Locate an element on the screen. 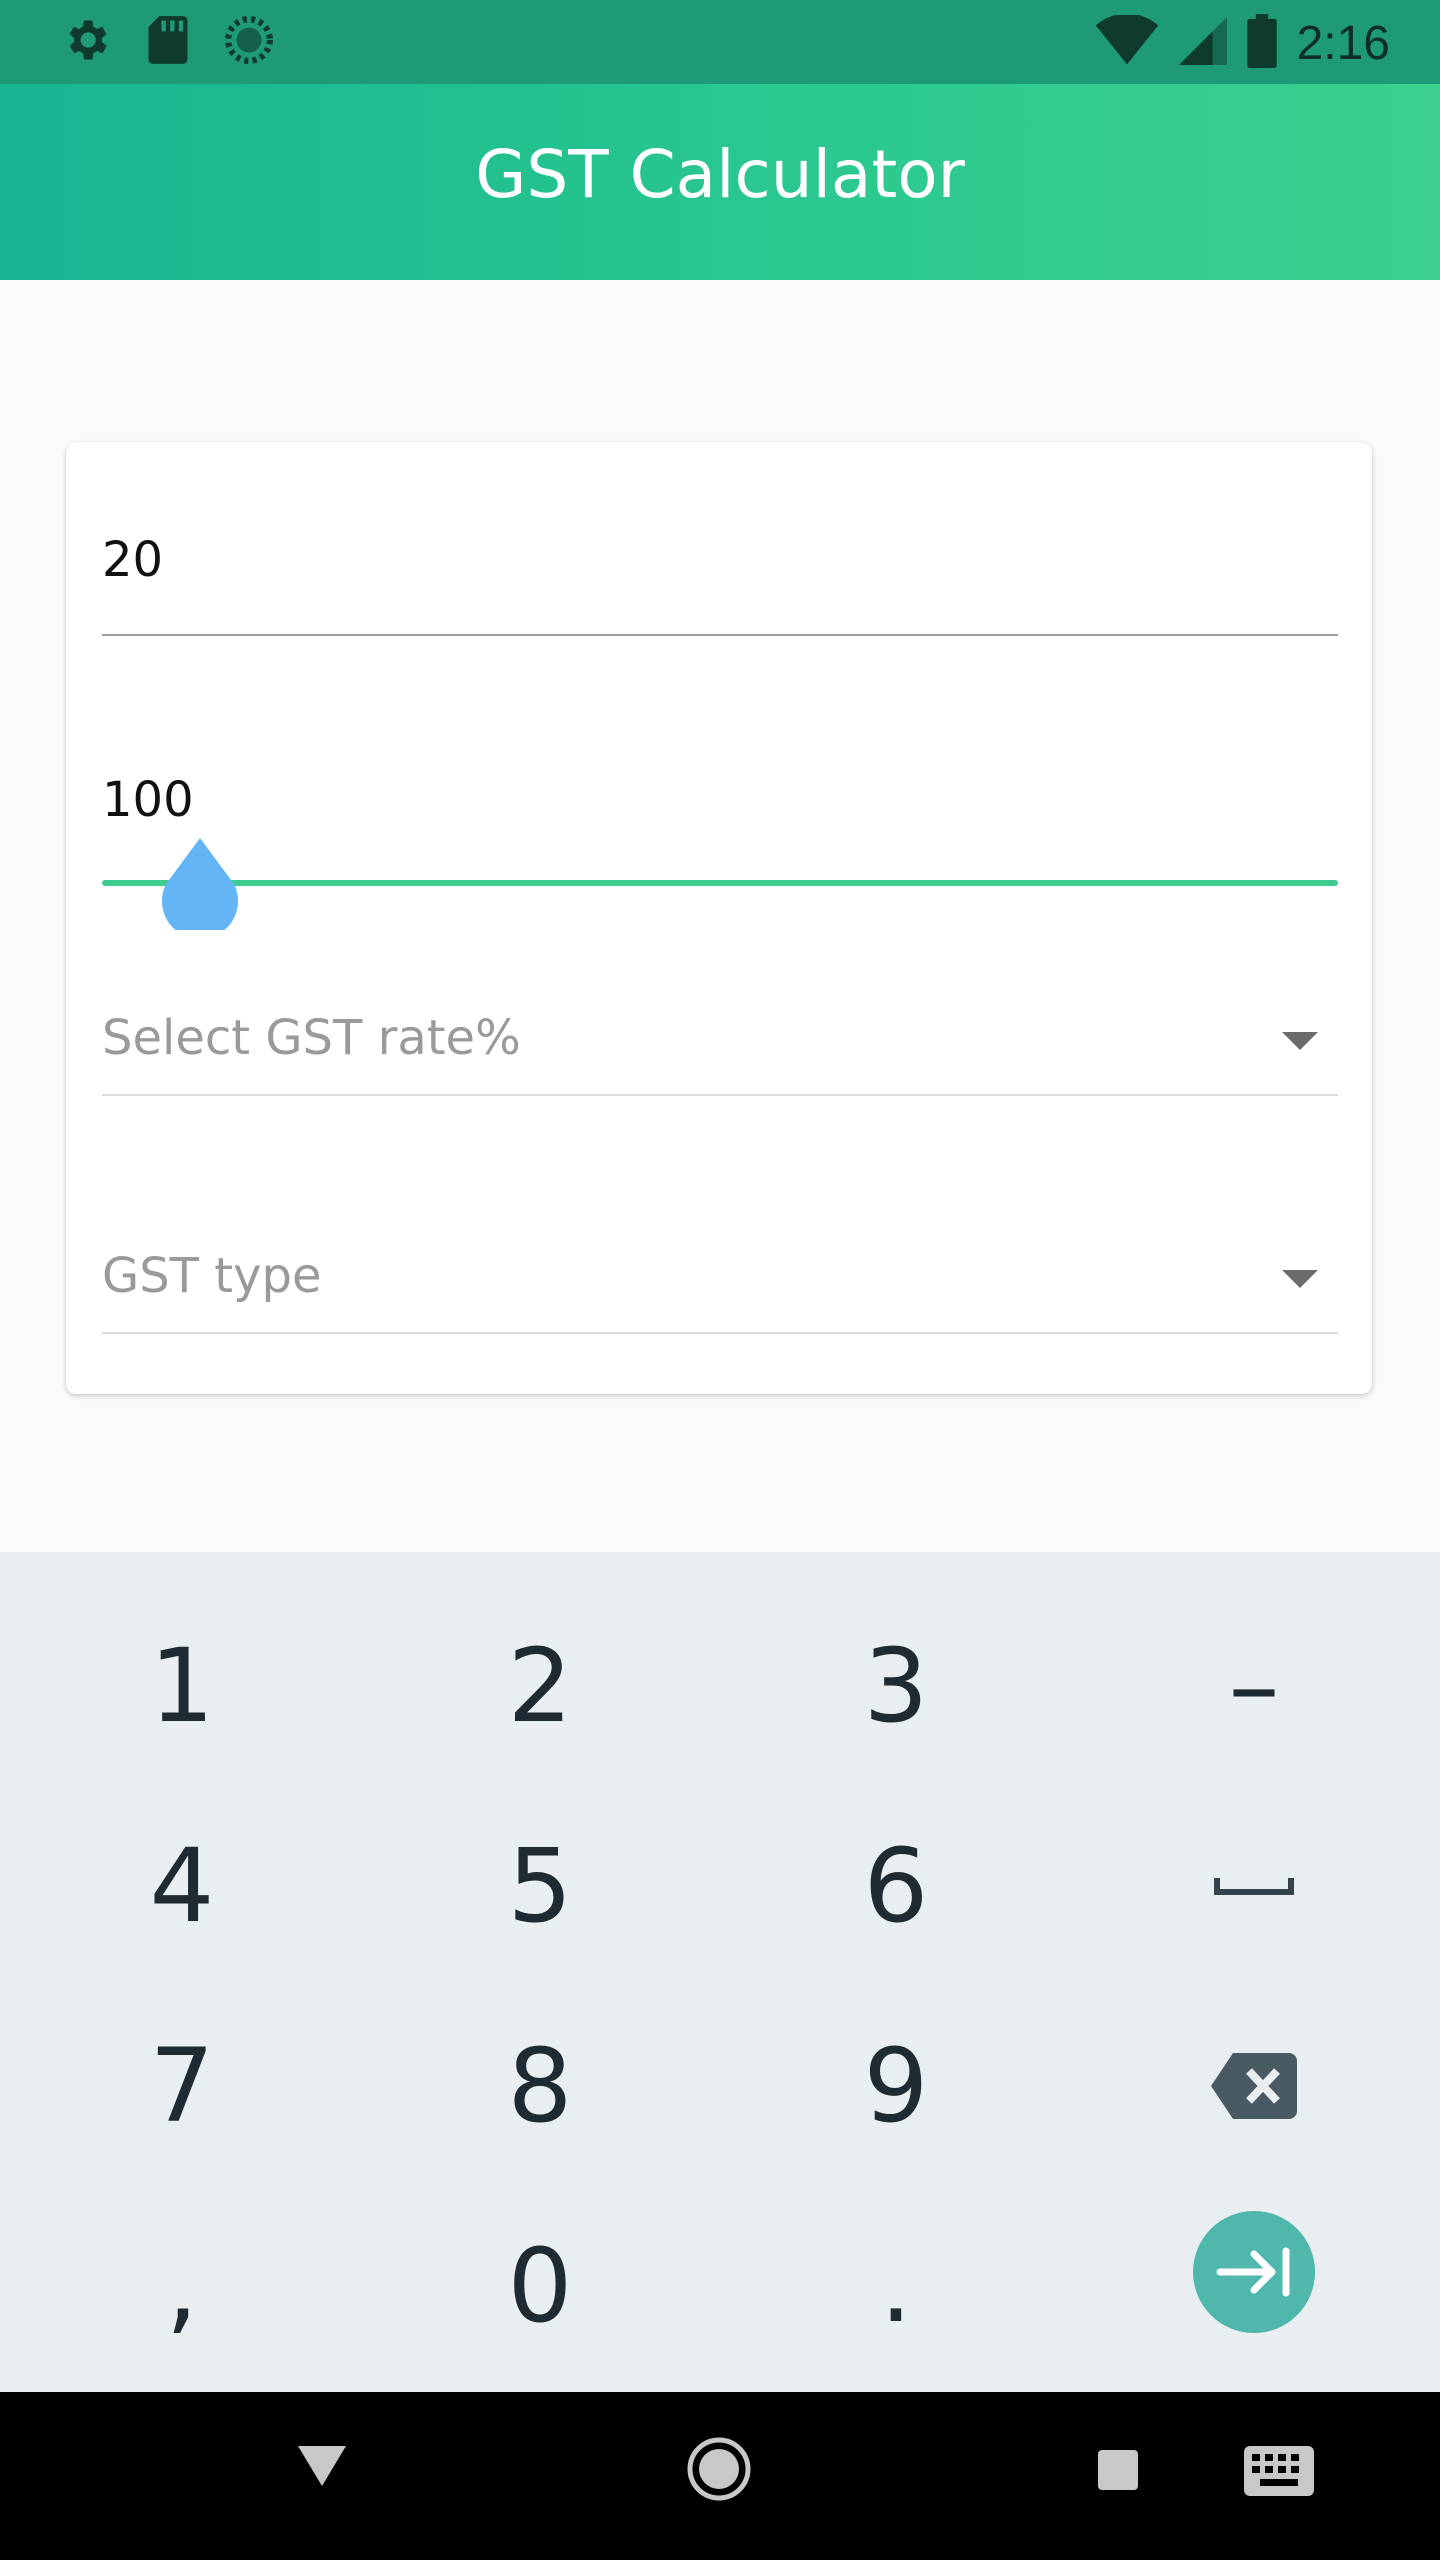 The image size is (1440, 2560). sync-icon is located at coordinates (249, 42).